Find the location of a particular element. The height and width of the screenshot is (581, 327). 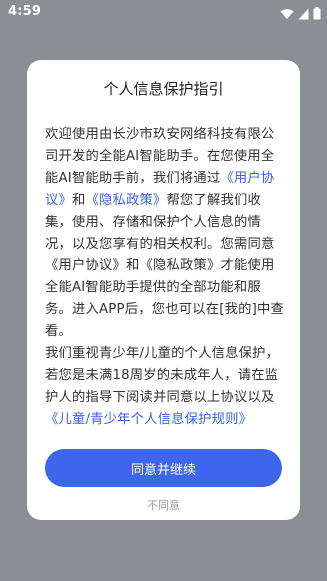

battery-icon is located at coordinates (317, 14).